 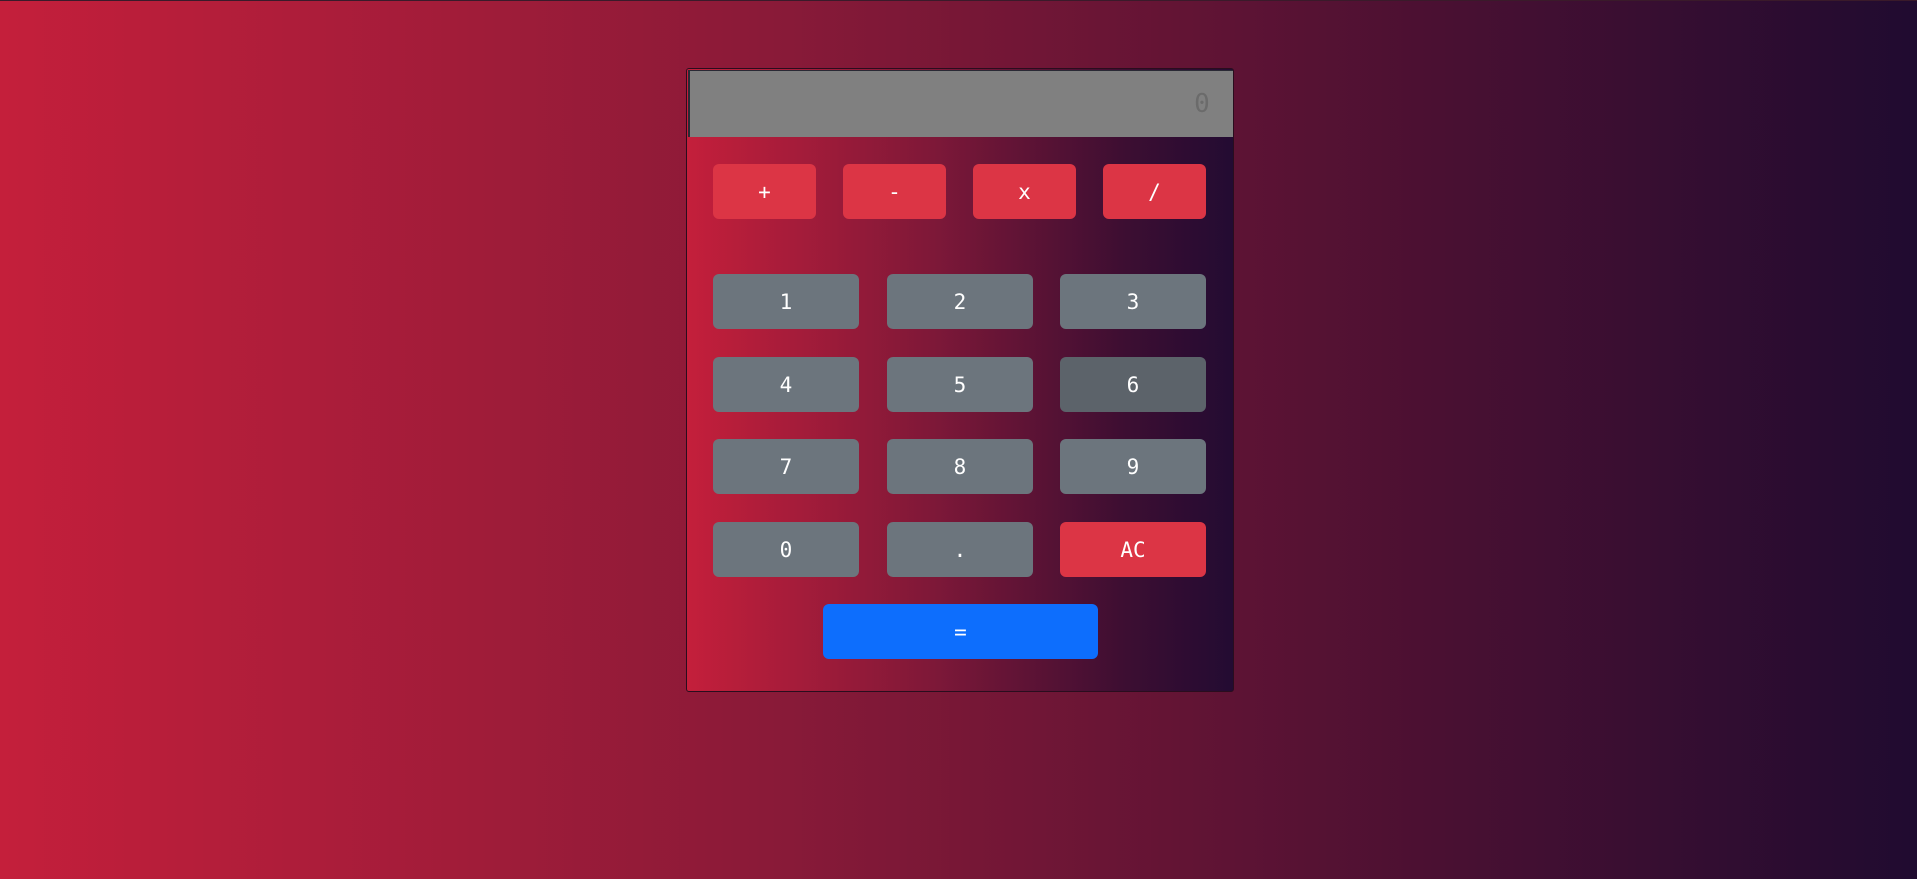 I want to click on digit-8-button: 8, so click(x=960, y=466).